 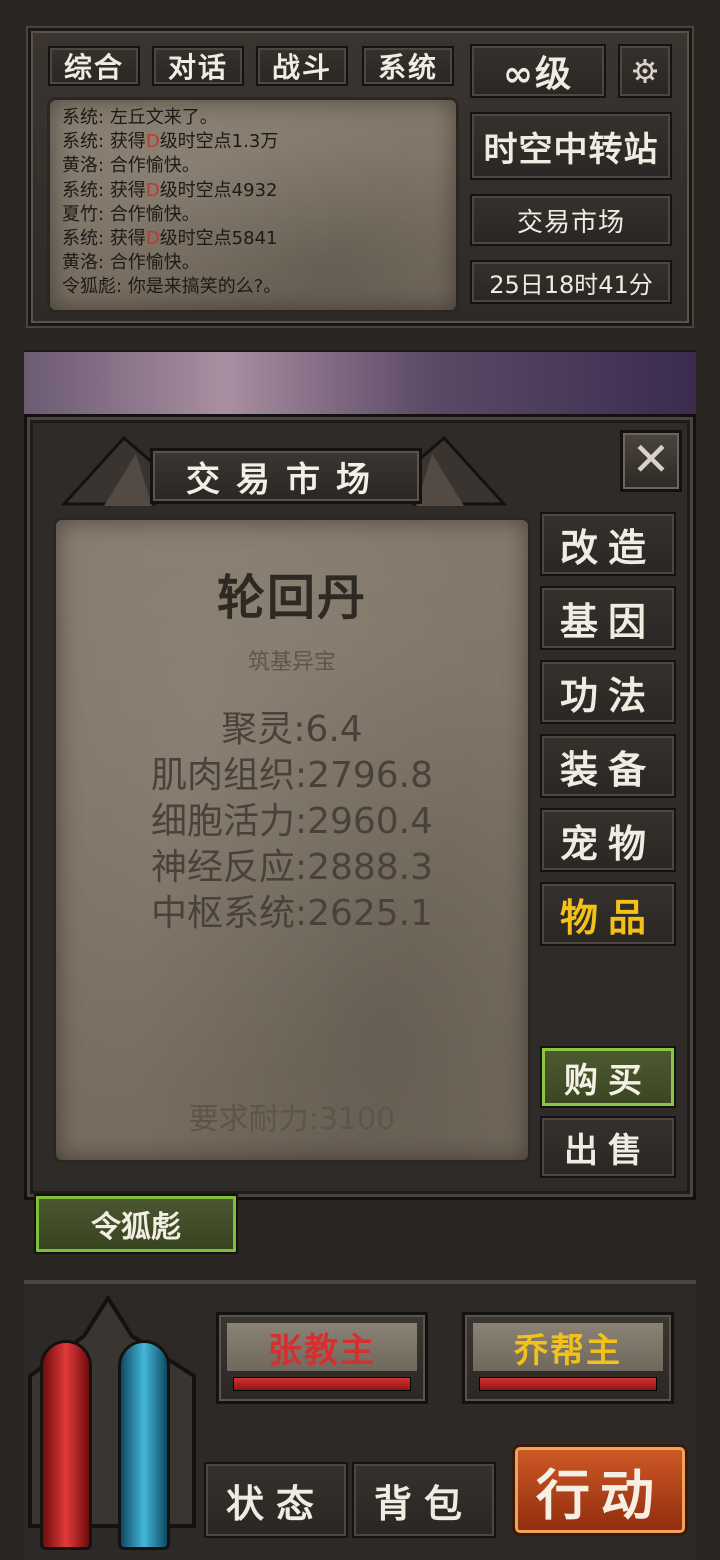 What do you see at coordinates (302, 66) in the screenshot?
I see `chat-tab-battle: 战斗` at bounding box center [302, 66].